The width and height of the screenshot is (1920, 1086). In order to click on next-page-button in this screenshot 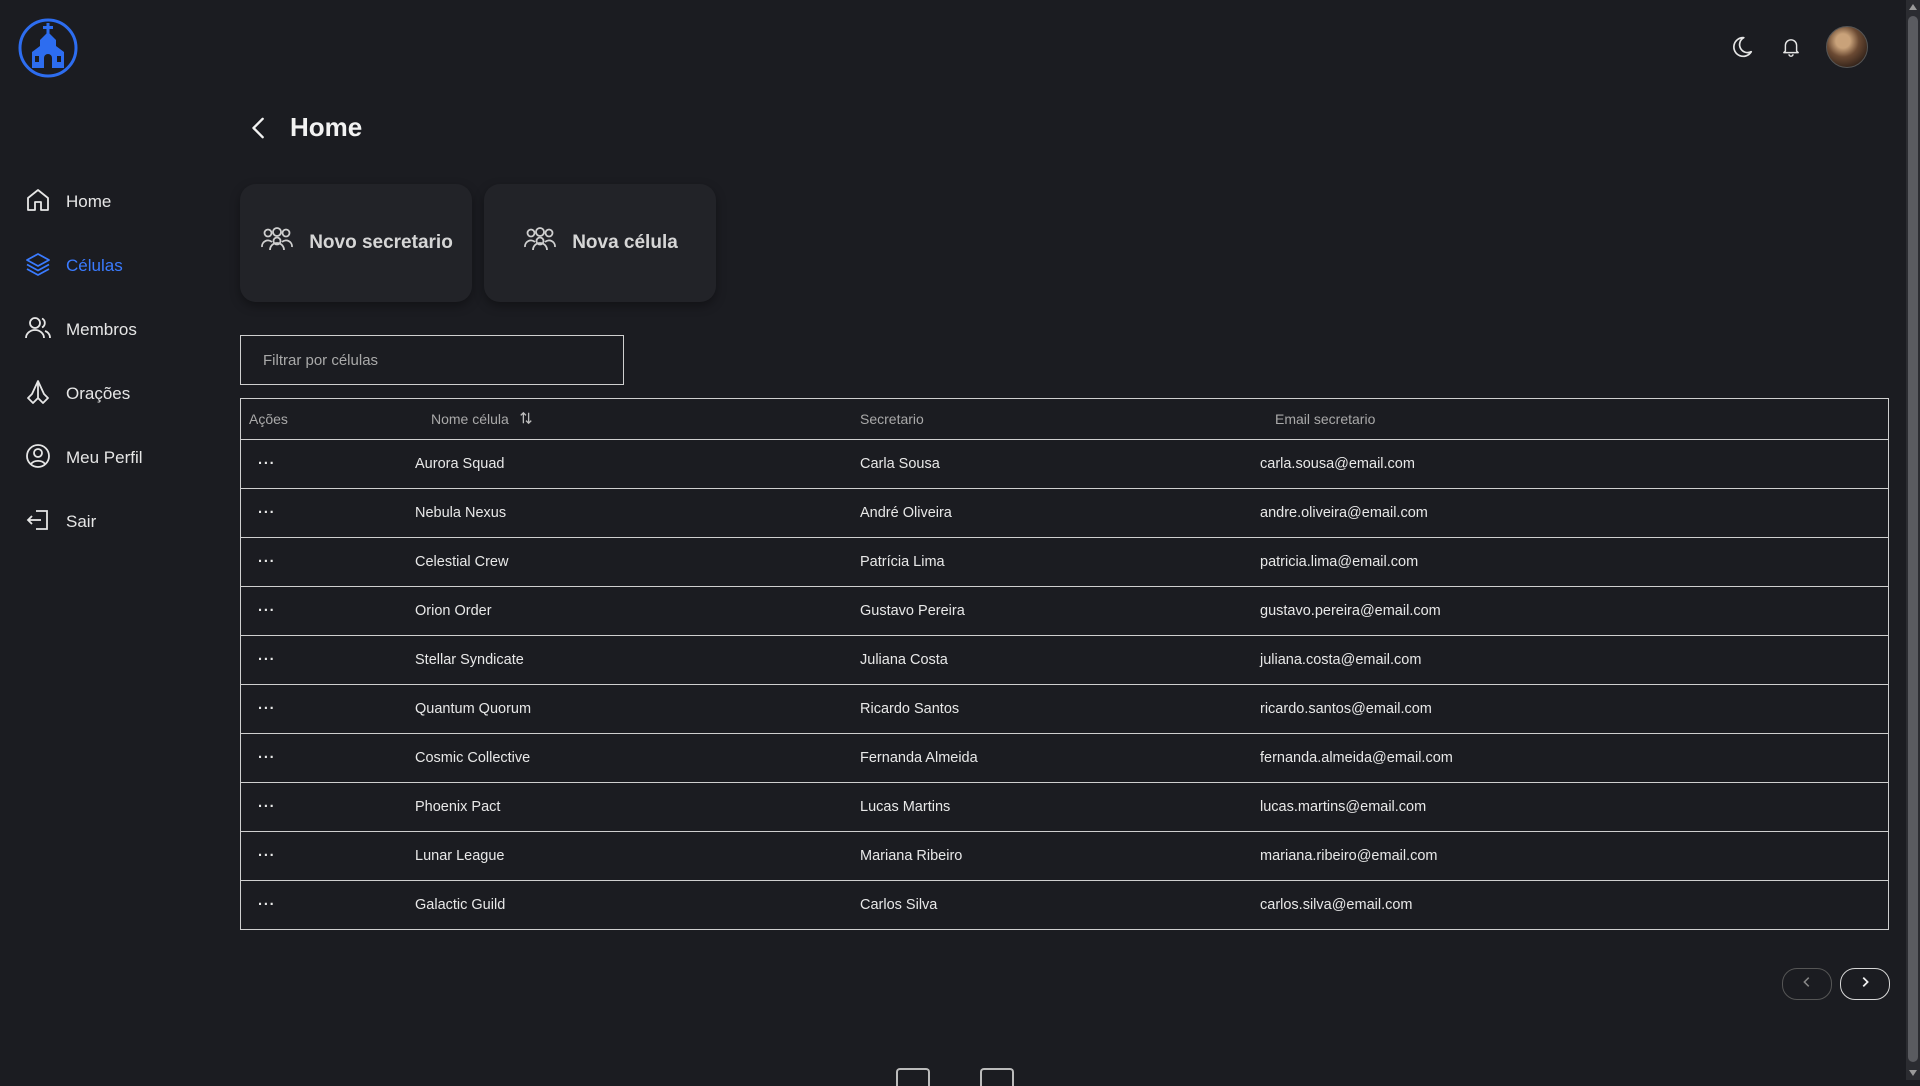, I will do `click(1865, 984)`.